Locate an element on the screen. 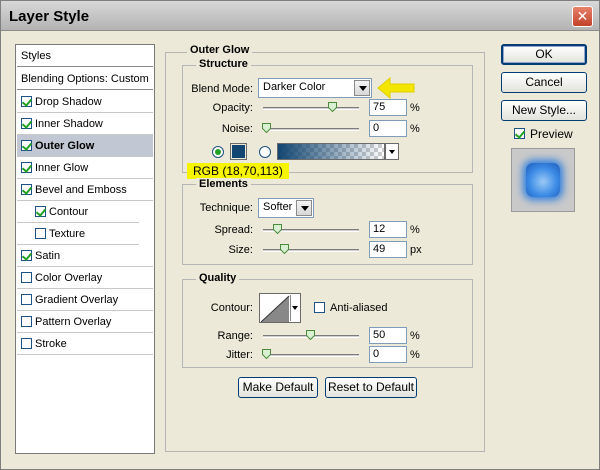  spread-label: Spread: is located at coordinates (233, 230).